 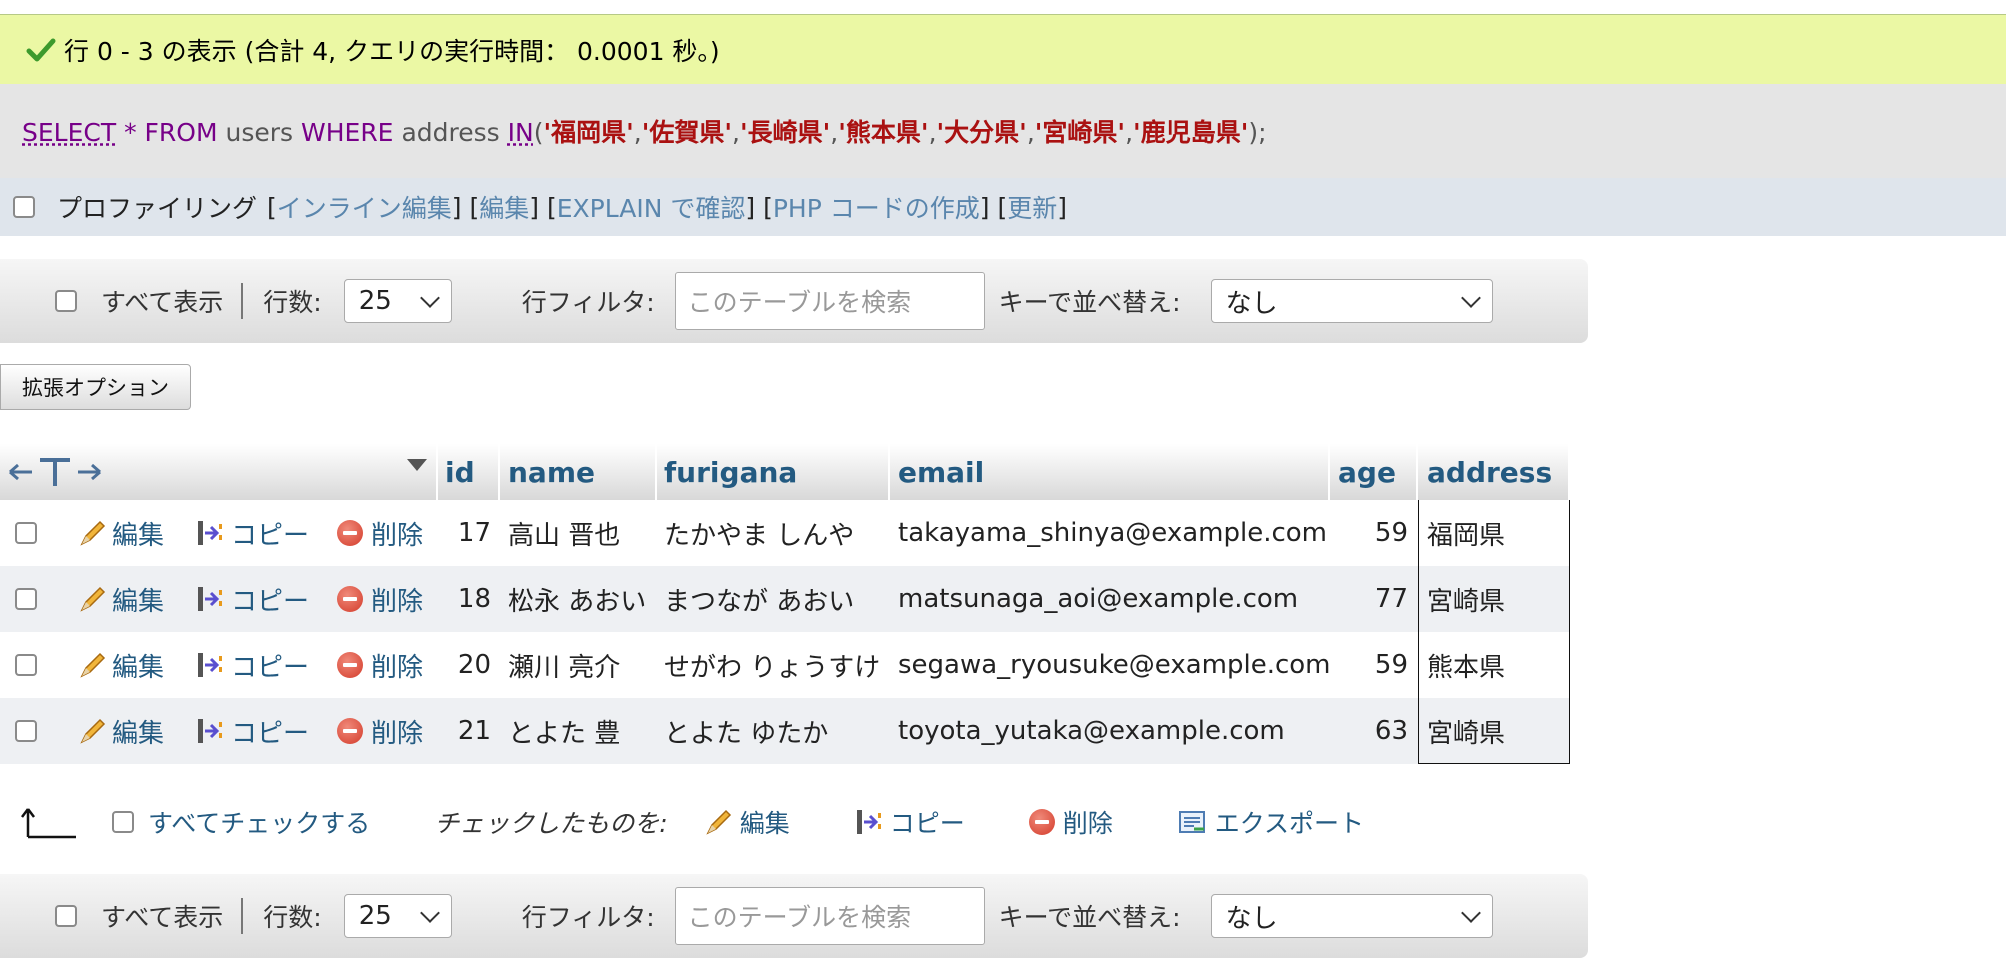 I want to click on column-header-name: name, so click(x=551, y=472).